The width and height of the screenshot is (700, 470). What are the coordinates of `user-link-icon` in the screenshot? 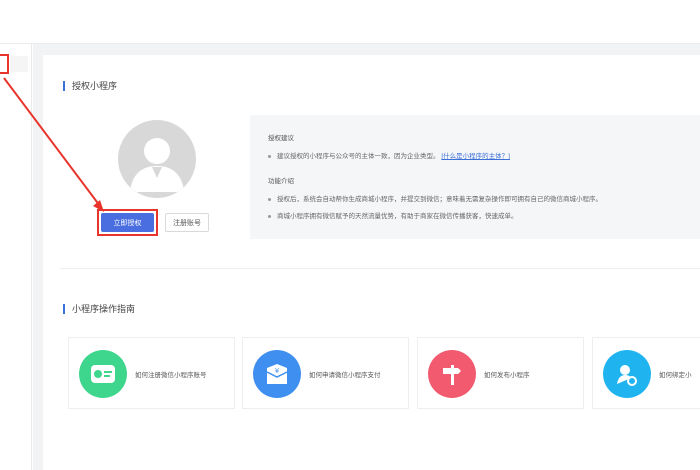 It's located at (627, 375).